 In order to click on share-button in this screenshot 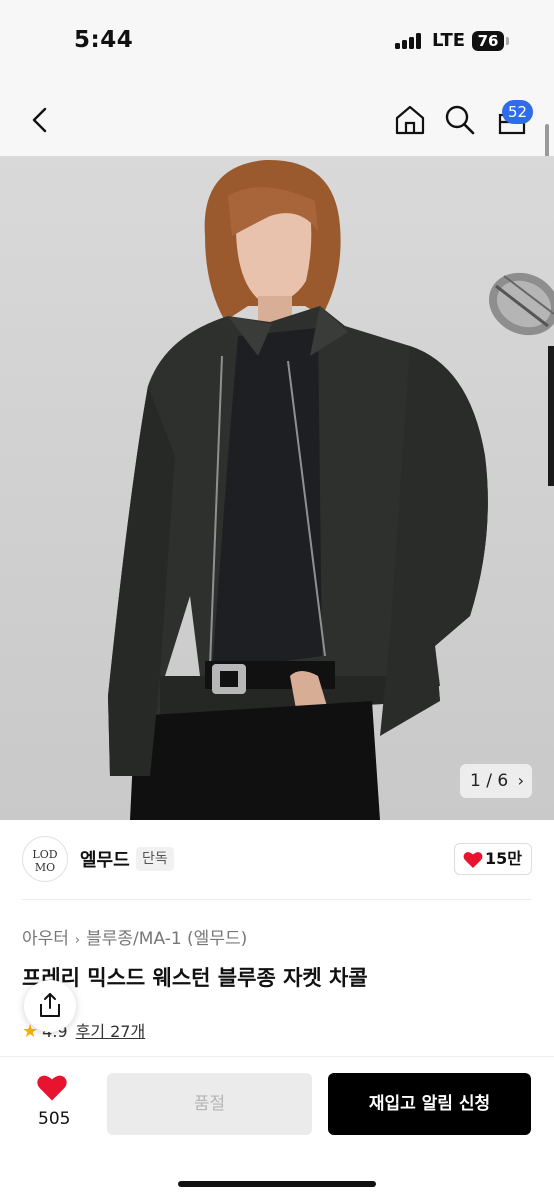, I will do `click(50, 1006)`.